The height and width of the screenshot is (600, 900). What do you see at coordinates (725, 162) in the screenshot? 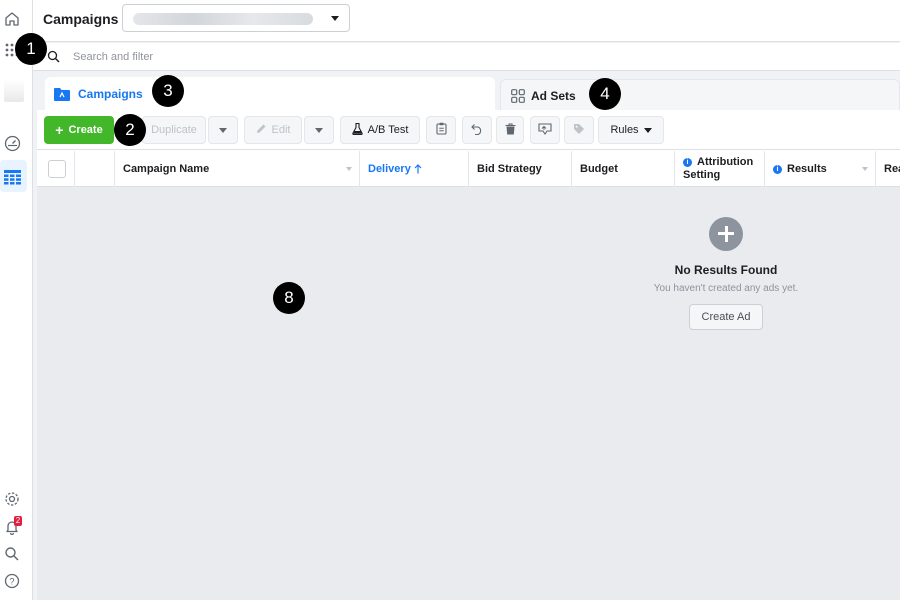
I see `column-attribution-label-1: Attribution` at bounding box center [725, 162].